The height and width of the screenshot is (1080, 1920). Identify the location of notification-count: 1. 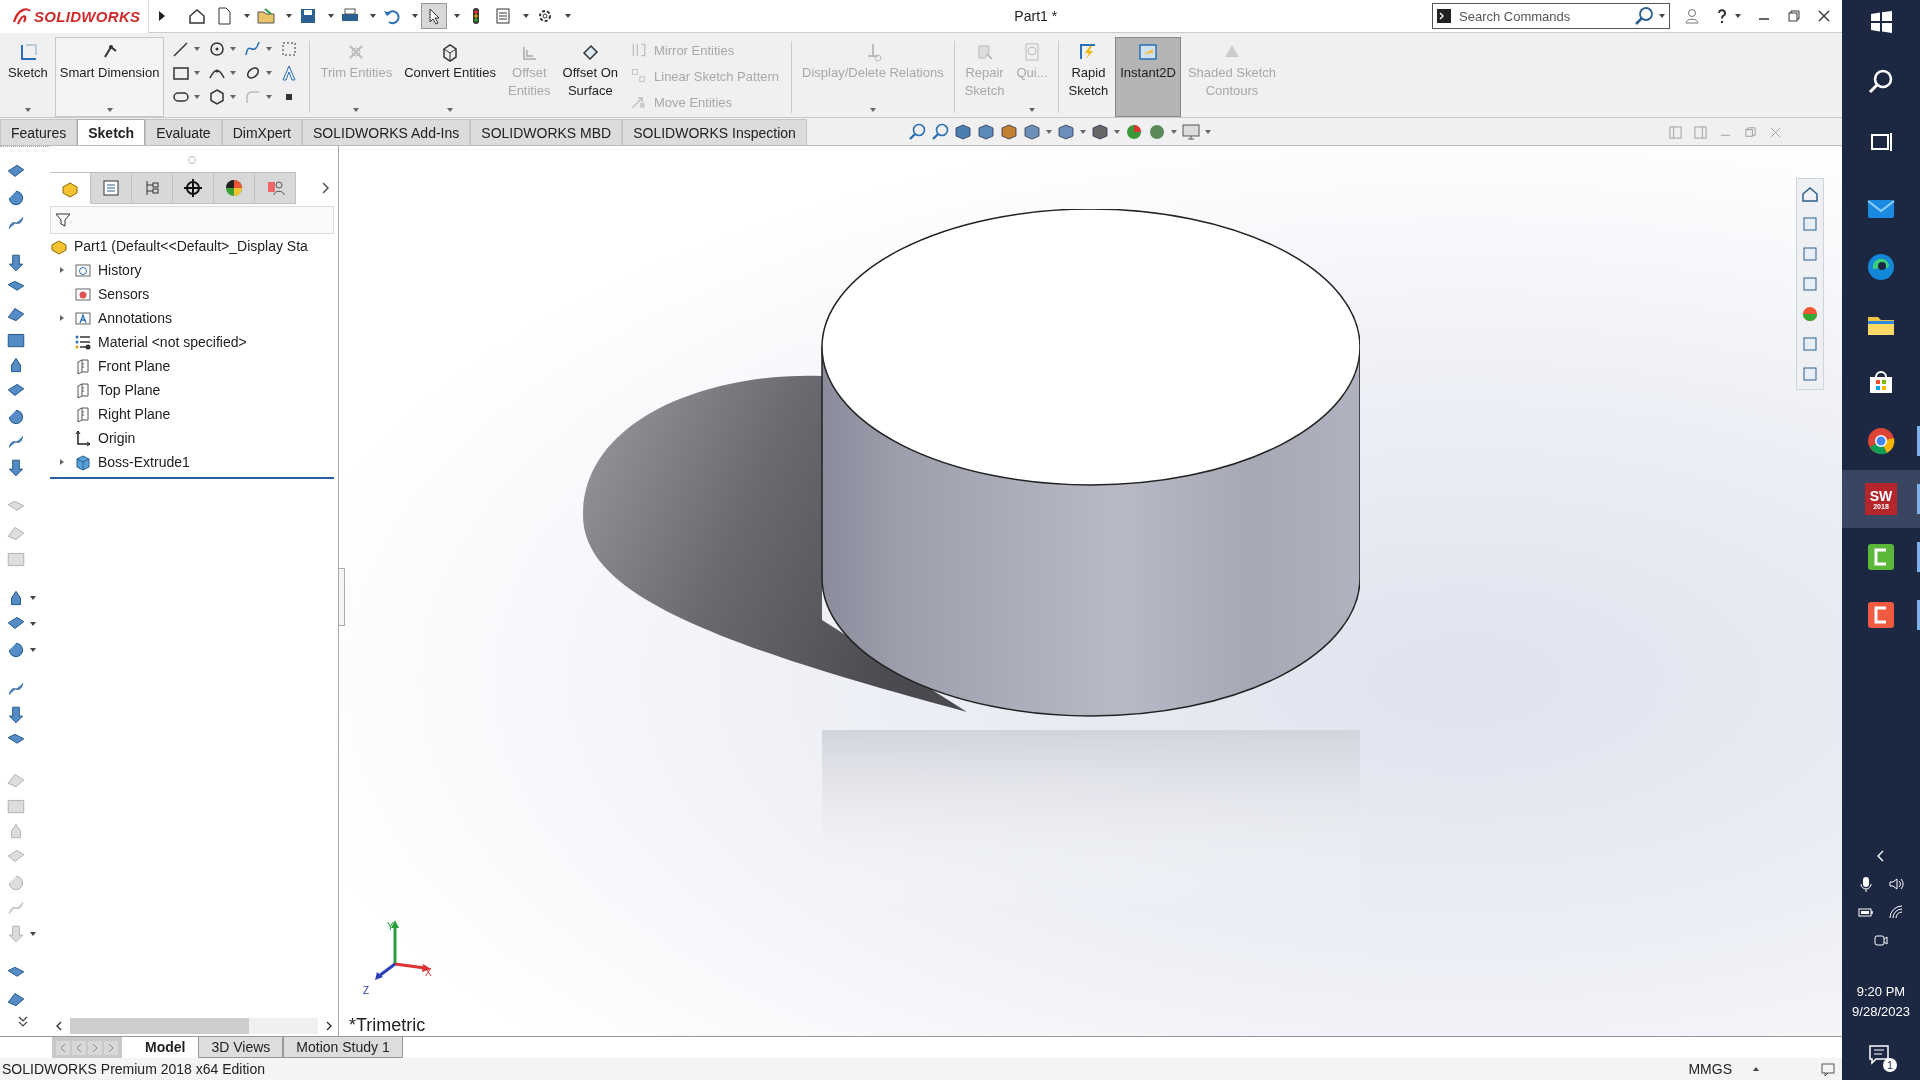
(1890, 1065).